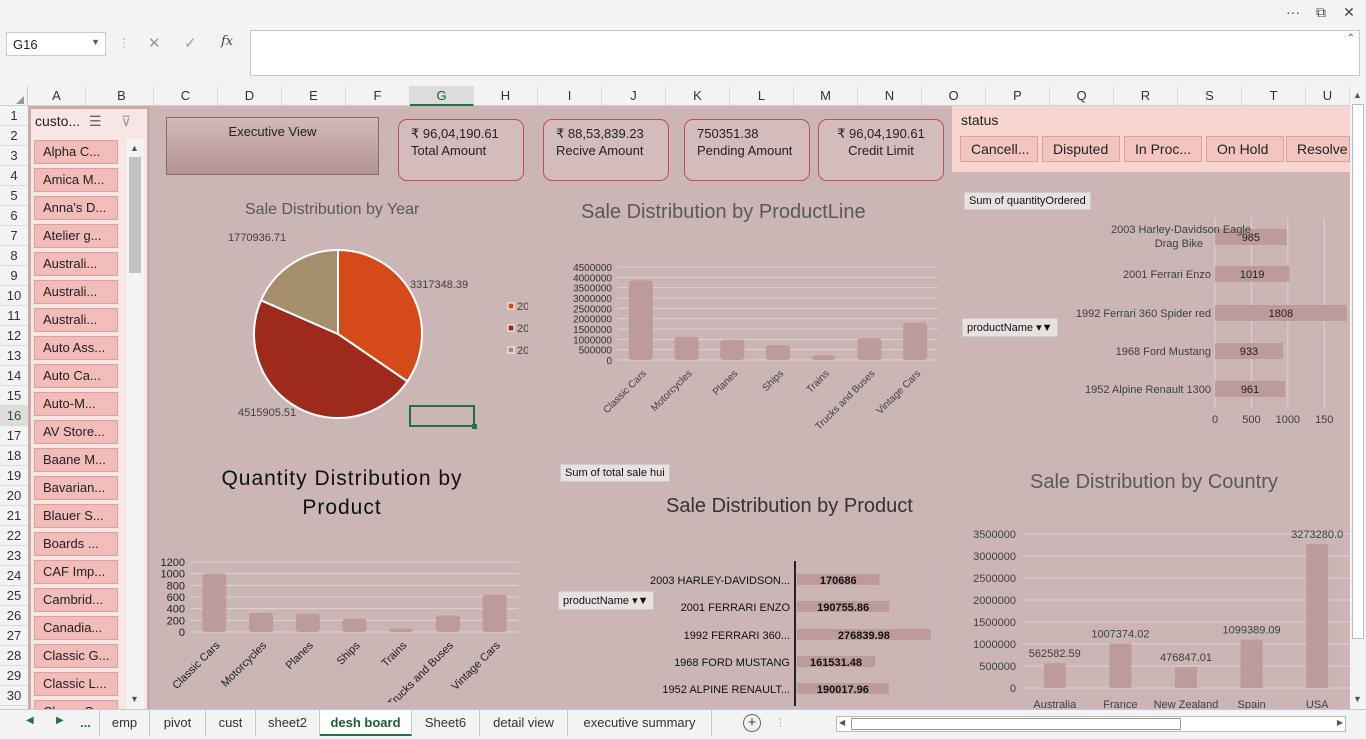  Describe the element at coordinates (231, 723) in the screenshot. I see `sheet-tab: cust` at that location.